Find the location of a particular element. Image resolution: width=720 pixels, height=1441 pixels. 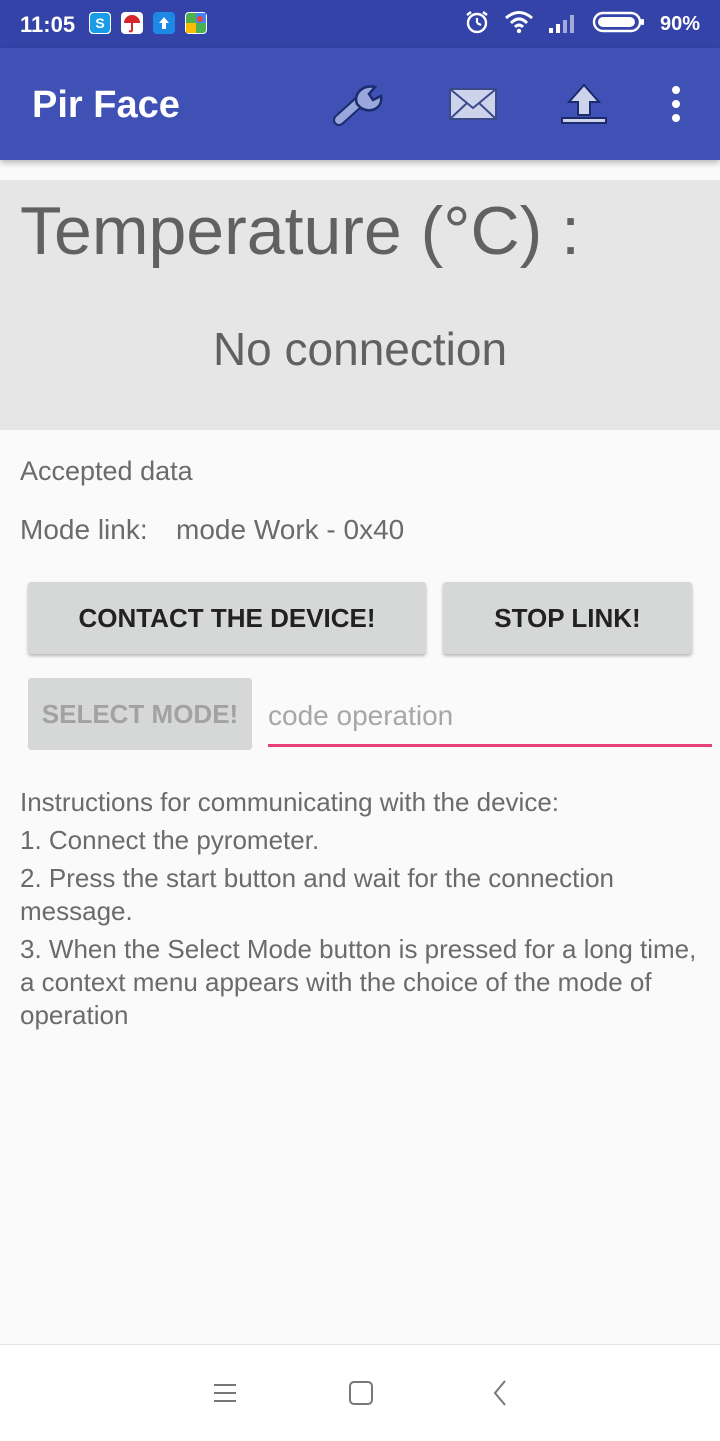

mail-button is located at coordinates (473, 104).